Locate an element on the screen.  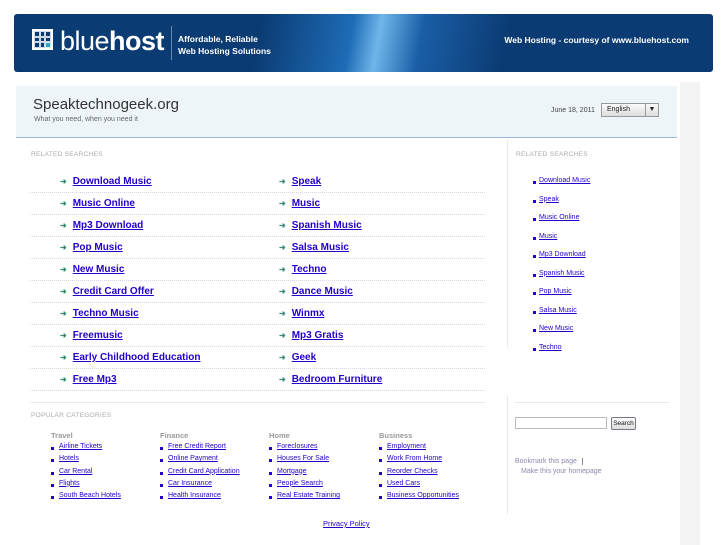
category-link: Foreclosures is located at coordinates (297, 446).